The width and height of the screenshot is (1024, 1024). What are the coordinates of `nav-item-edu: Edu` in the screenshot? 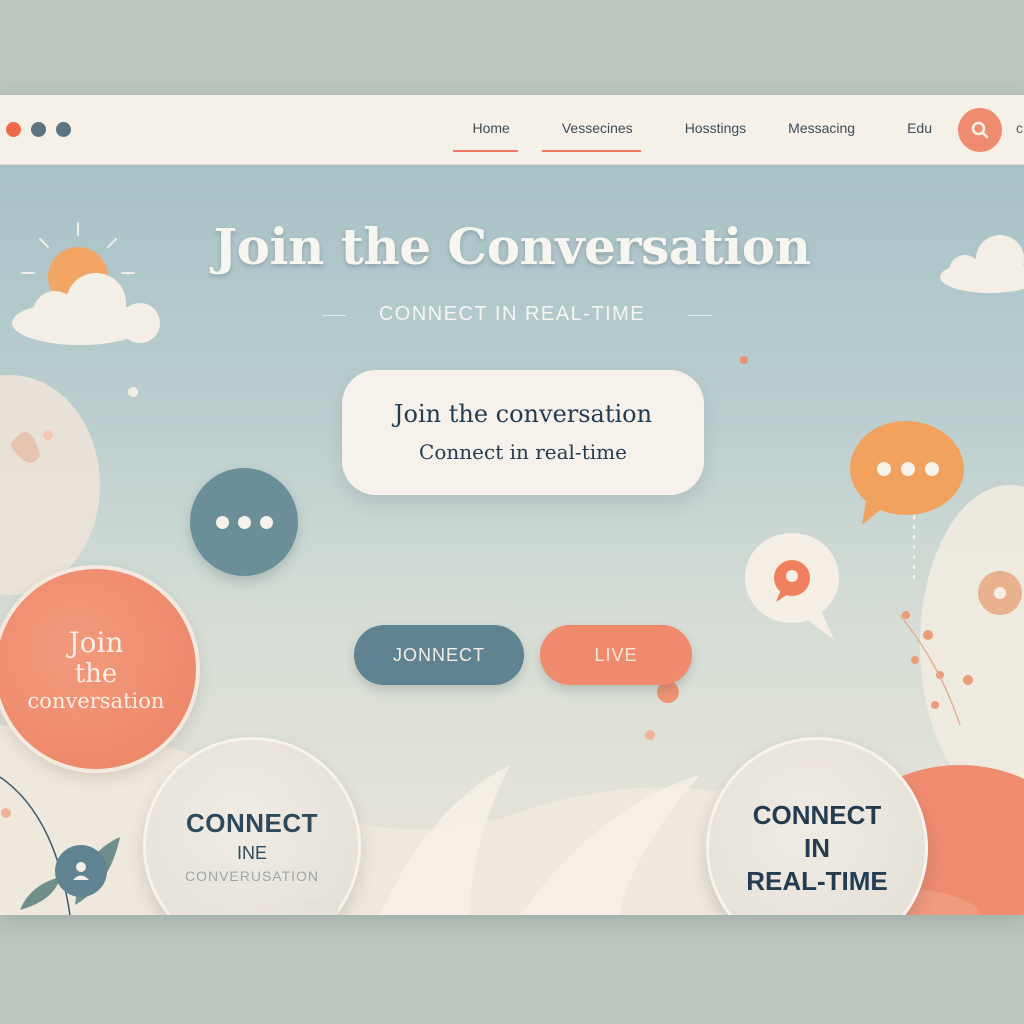 It's located at (919, 130).